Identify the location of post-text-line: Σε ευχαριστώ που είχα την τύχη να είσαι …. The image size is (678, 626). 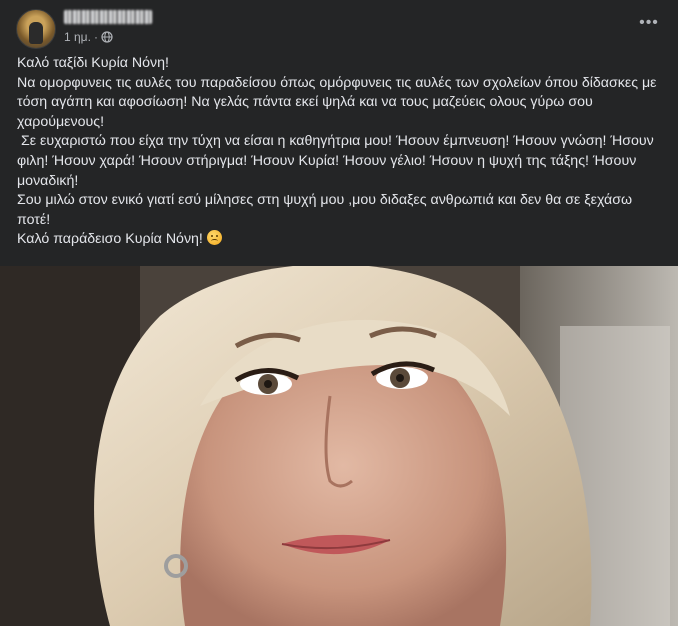
(337, 161).